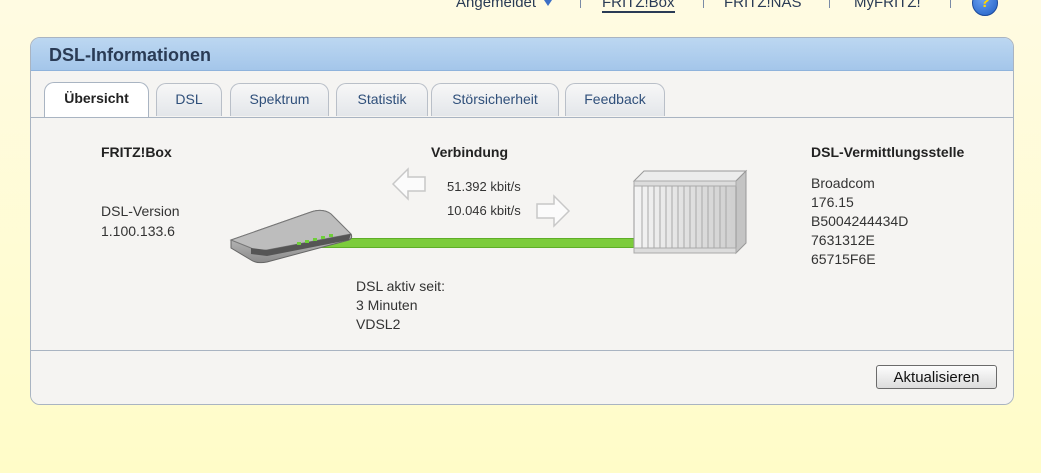 The width and height of the screenshot is (1041, 473). Describe the element at coordinates (860, 221) in the screenshot. I see `exchange-value: B5004244434D` at that location.